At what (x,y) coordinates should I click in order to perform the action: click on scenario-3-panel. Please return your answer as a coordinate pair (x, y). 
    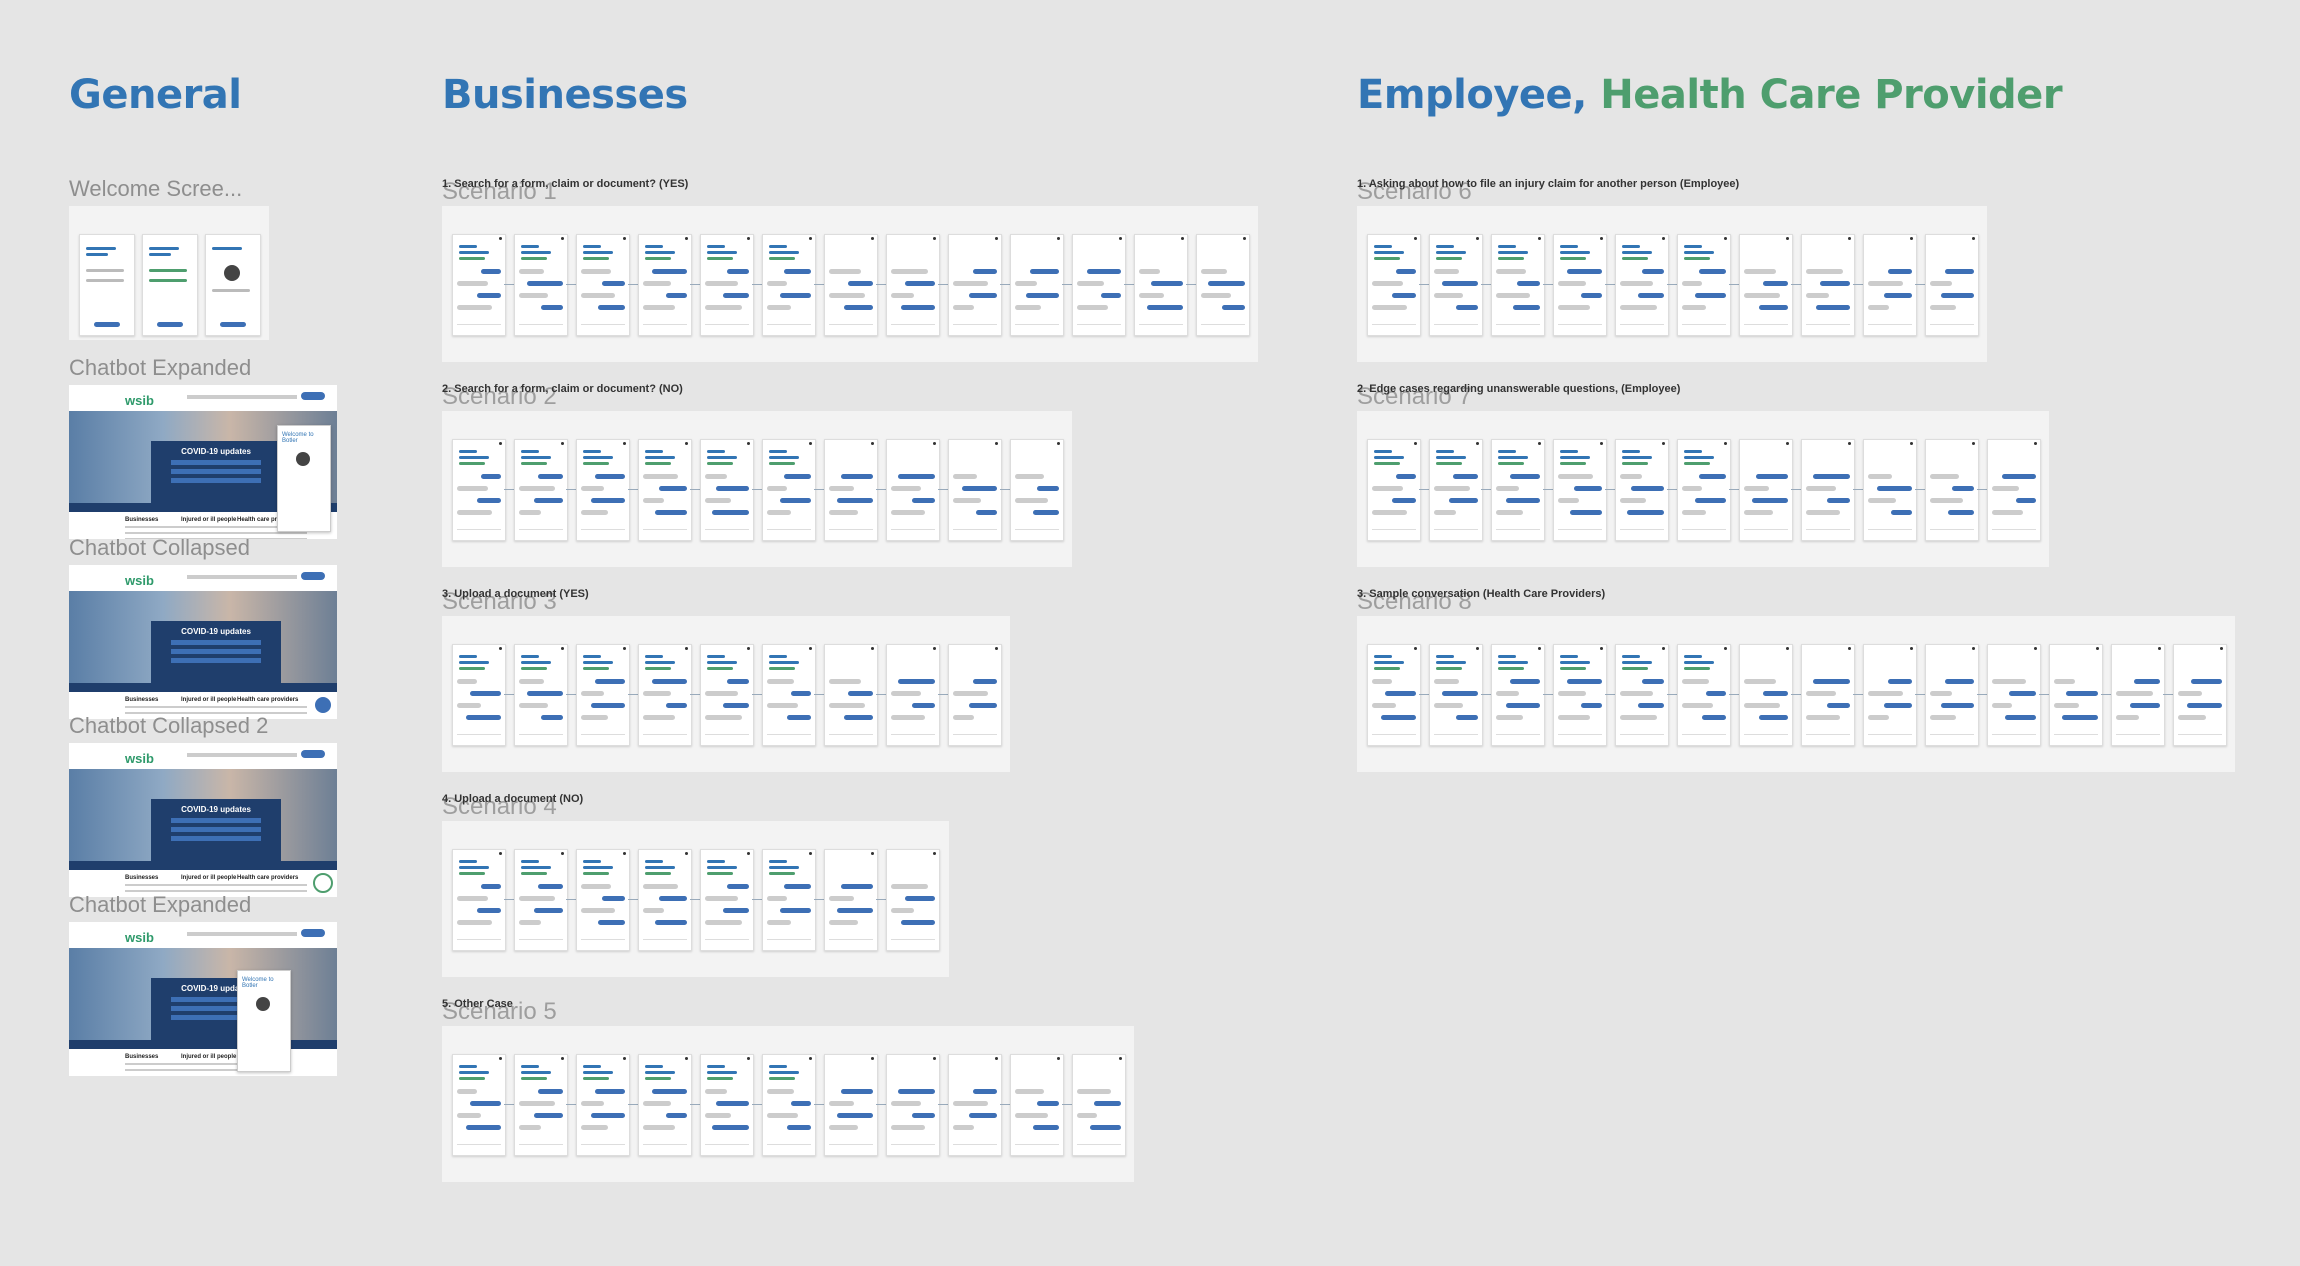
    Looking at the image, I should click on (726, 694).